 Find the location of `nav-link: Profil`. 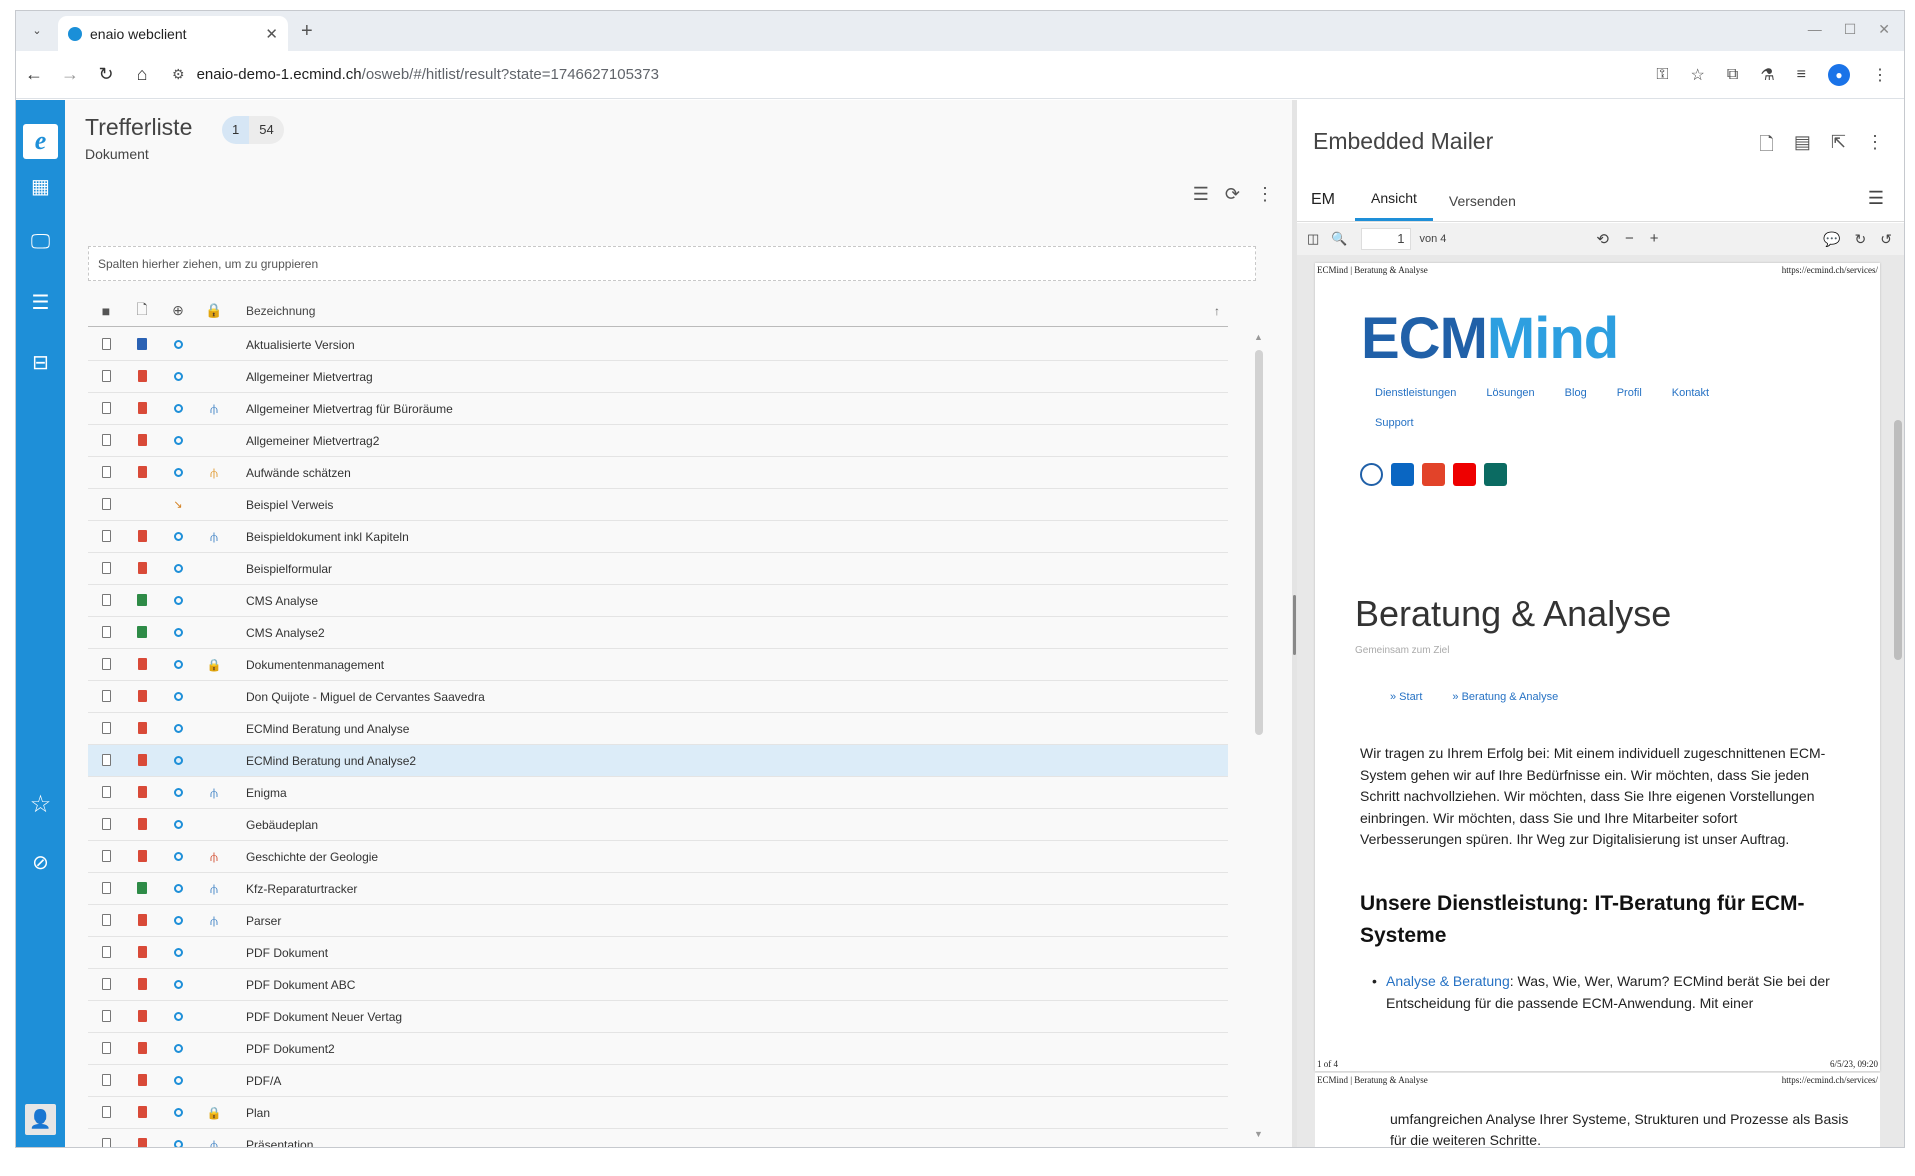

nav-link: Profil is located at coordinates (1629, 393).